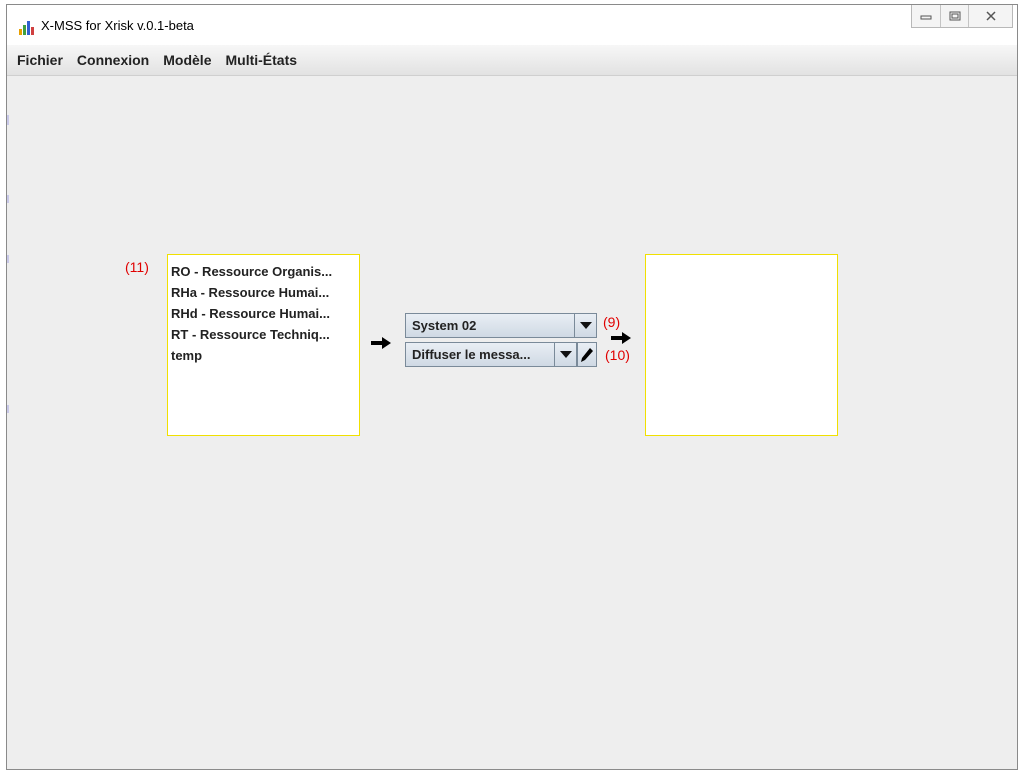 This screenshot has width=1020, height=773. I want to click on menu-fichier: Fichier, so click(38, 60).